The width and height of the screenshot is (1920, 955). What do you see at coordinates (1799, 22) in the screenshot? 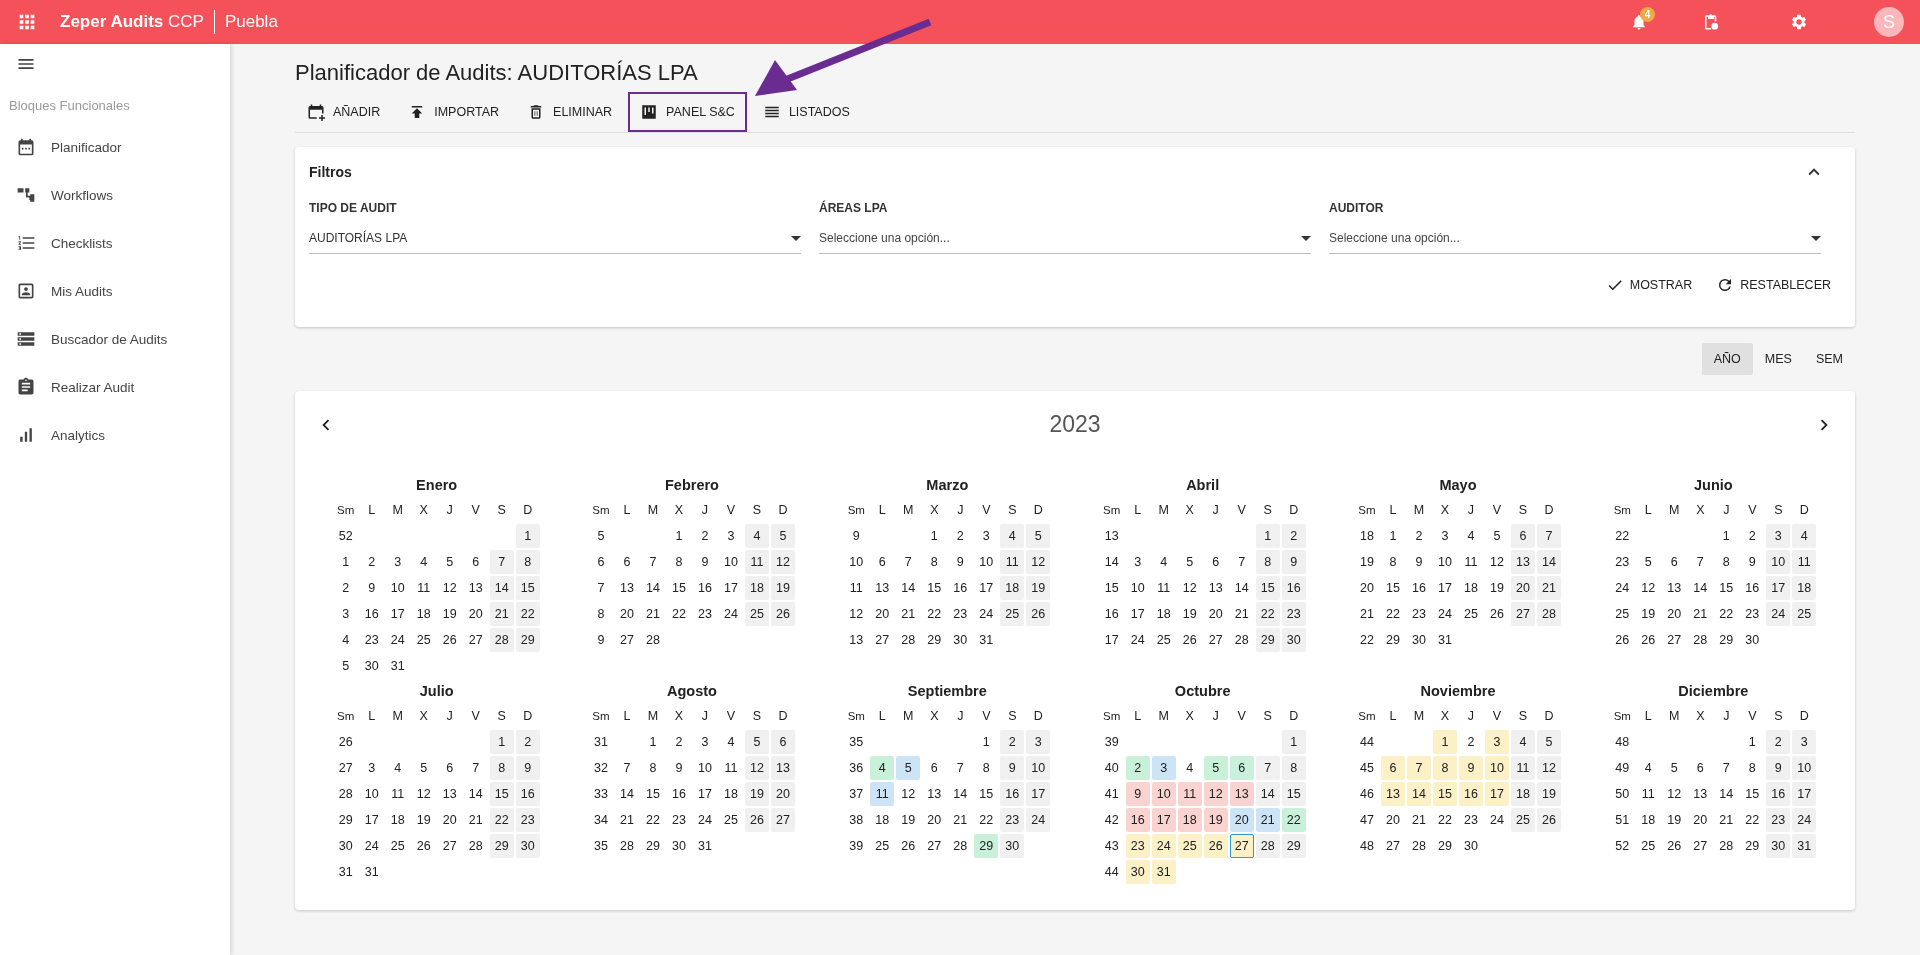
I see `settings-icon` at bounding box center [1799, 22].